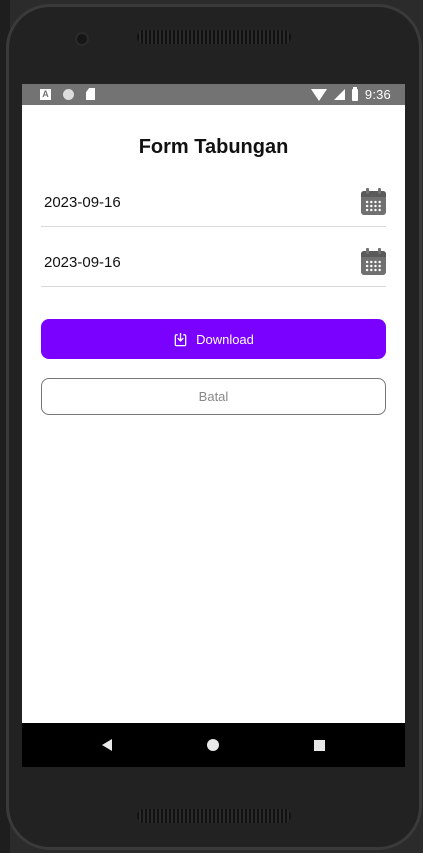 The width and height of the screenshot is (423, 853). What do you see at coordinates (225, 339) in the screenshot?
I see `download-label: Download` at bounding box center [225, 339].